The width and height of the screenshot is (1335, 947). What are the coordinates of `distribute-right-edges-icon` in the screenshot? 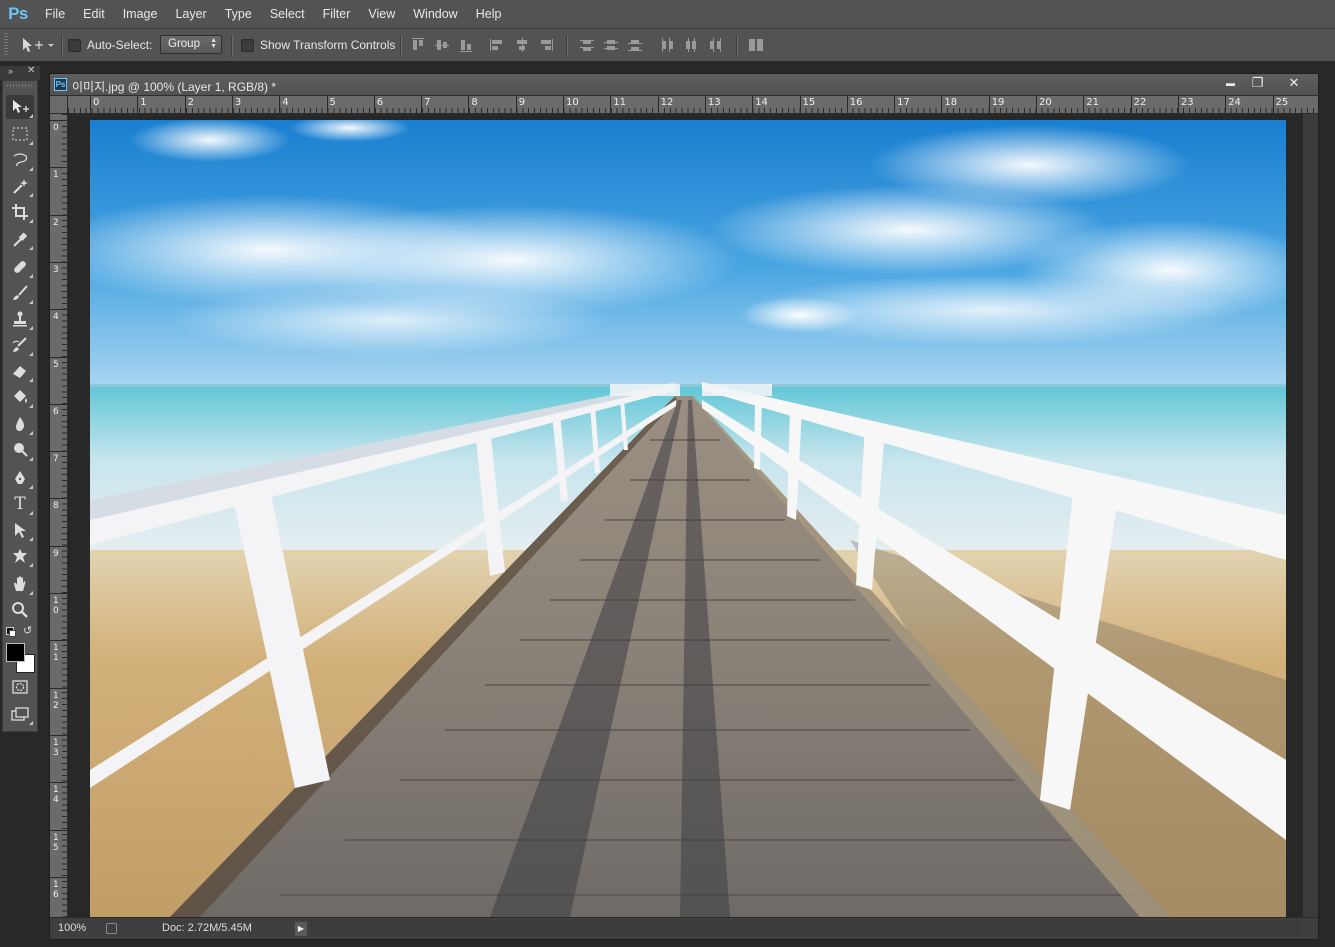 It's located at (715, 45).